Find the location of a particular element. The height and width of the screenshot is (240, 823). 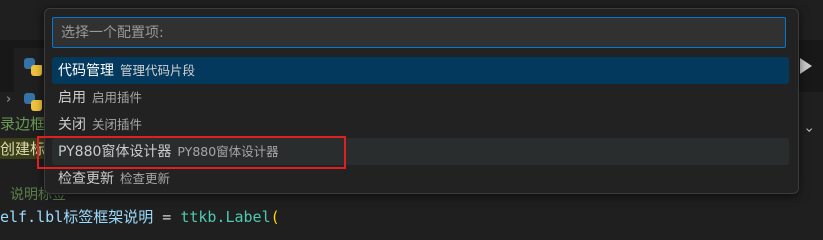

quick-pick-item-disable: 关闭 关闭插件 is located at coordinates (420, 124).